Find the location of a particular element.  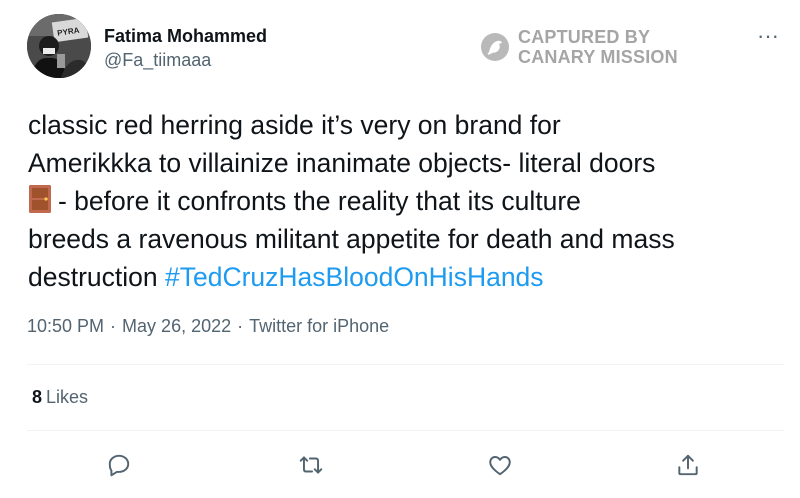

hashtag-link: #TedCruzHasBloodOnHisHands is located at coordinates (354, 277).